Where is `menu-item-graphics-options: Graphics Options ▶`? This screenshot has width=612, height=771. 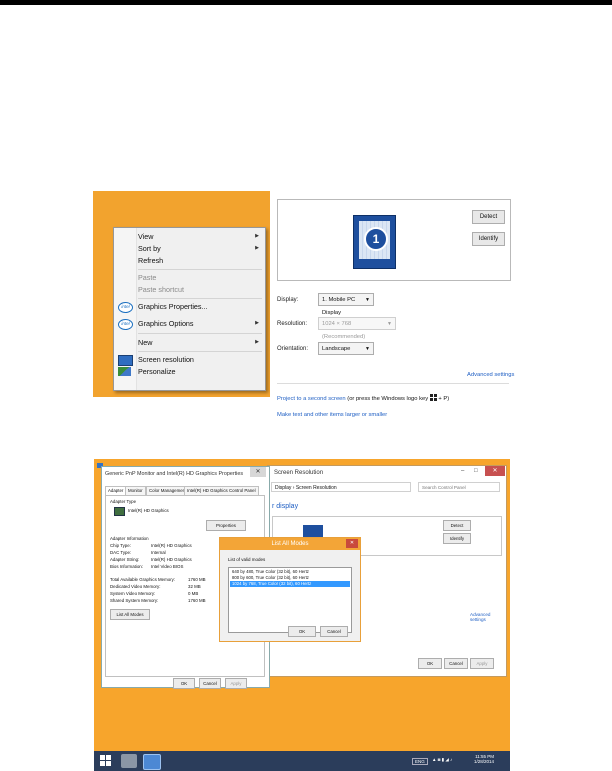 menu-item-graphics-options: Graphics Options ▶ is located at coordinates (199, 323).